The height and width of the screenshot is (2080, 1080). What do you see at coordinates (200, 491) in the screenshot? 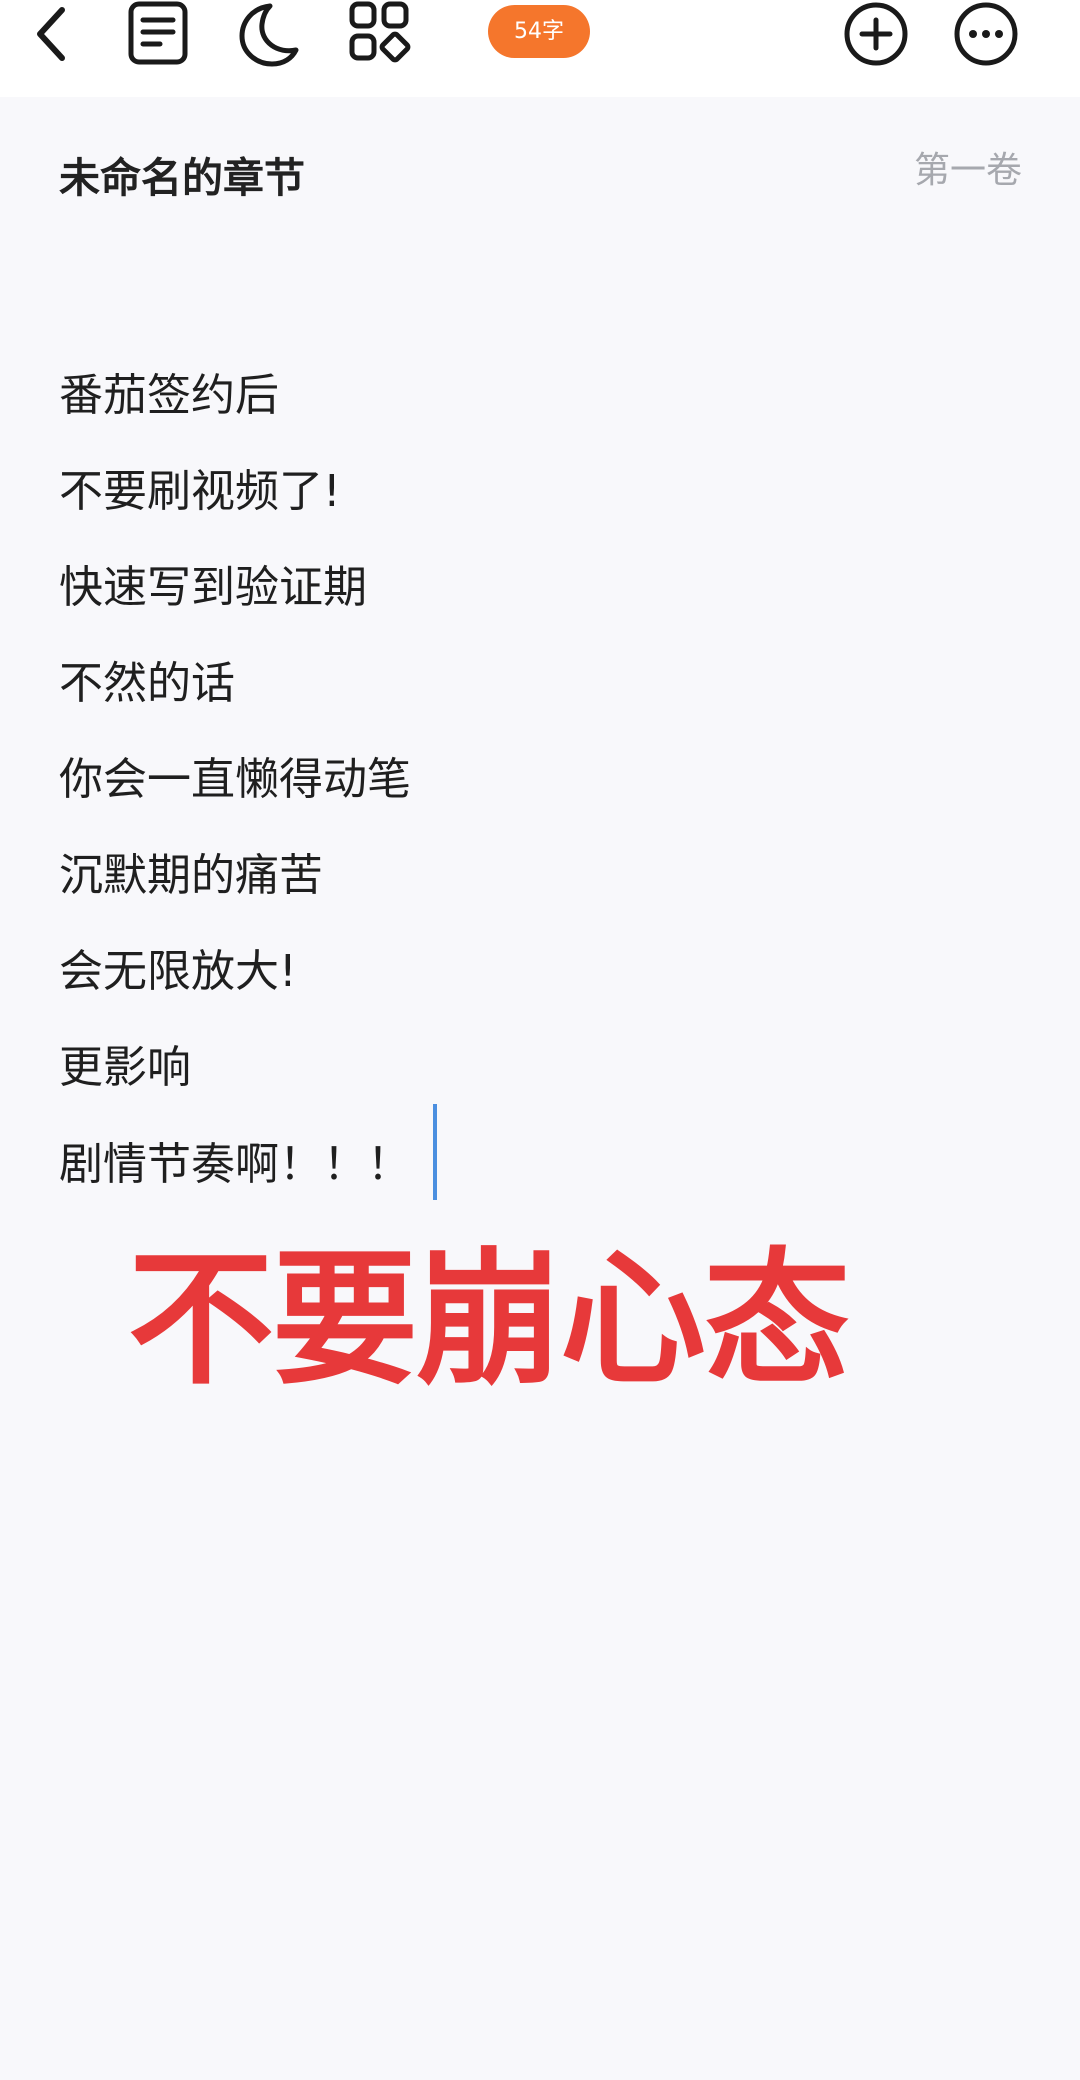
I see `text-line: 不要刷视频了!` at bounding box center [200, 491].